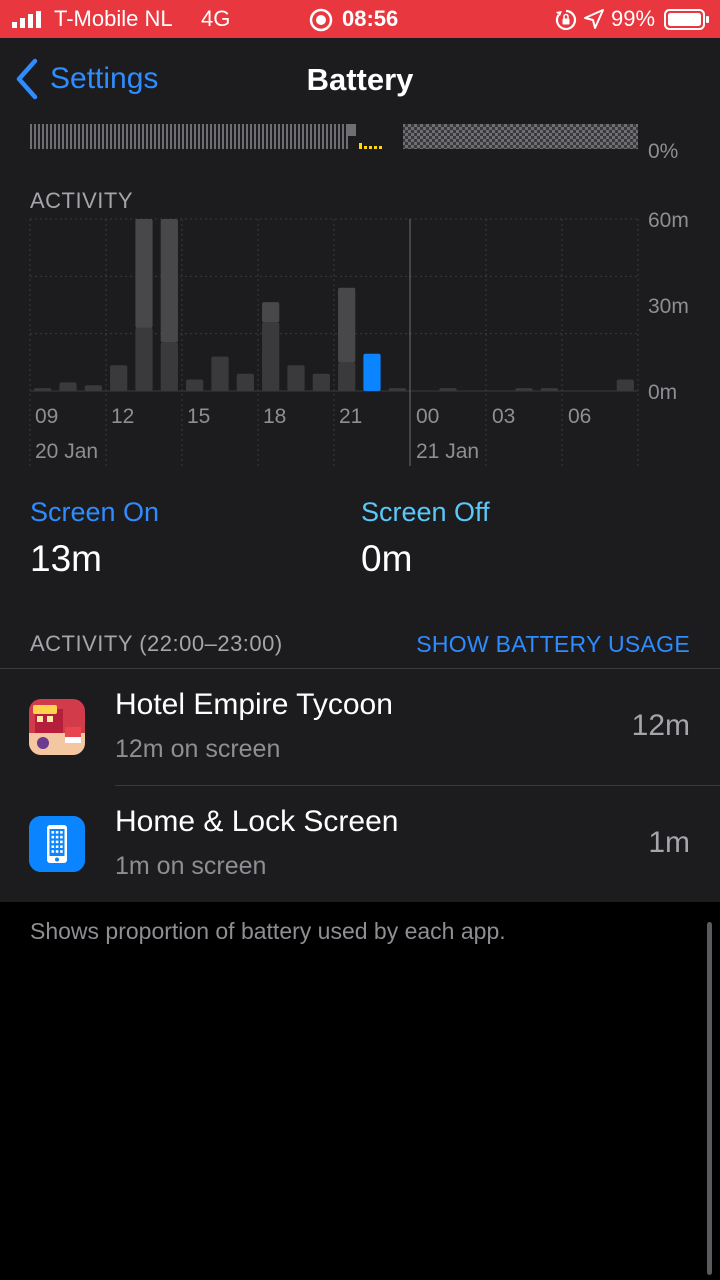 Image resolution: width=720 pixels, height=1280 pixels. What do you see at coordinates (95, 512) in the screenshot?
I see `screen-on-label: Screen On` at bounding box center [95, 512].